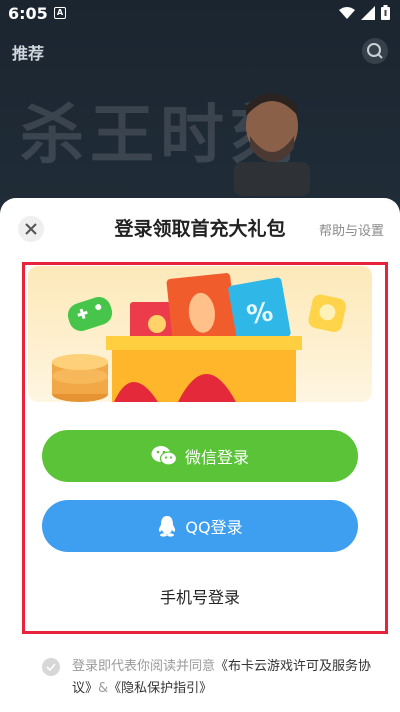  Describe the element at coordinates (200, 596) in the screenshot. I see `phone-login-button: 手机号登录` at that location.